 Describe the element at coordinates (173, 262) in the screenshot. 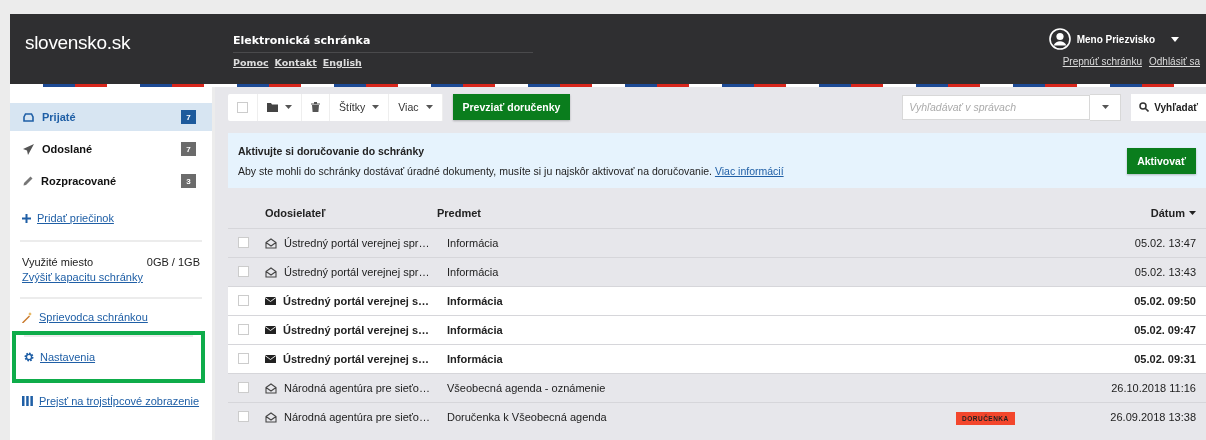

I see `storage-value: 0GB / 1GB` at that location.